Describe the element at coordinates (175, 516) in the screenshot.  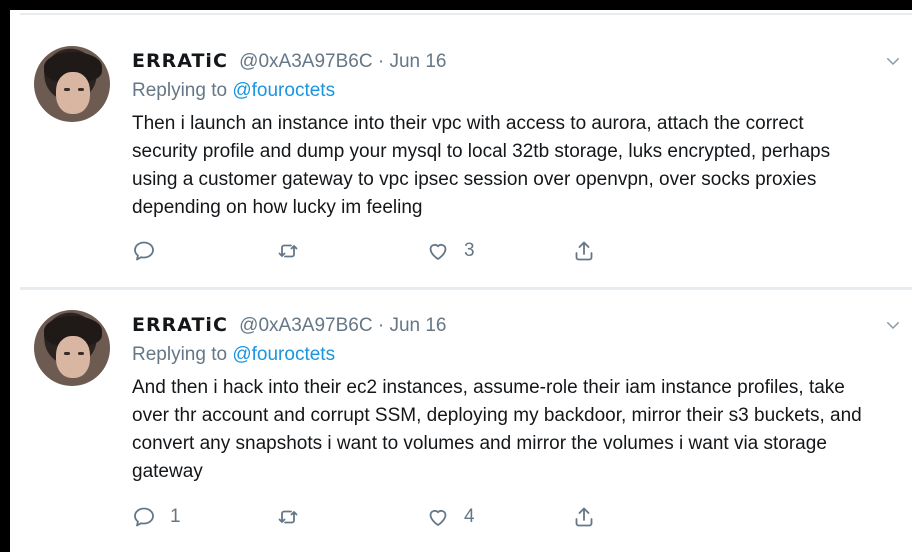
I see `reply-count: 1` at that location.